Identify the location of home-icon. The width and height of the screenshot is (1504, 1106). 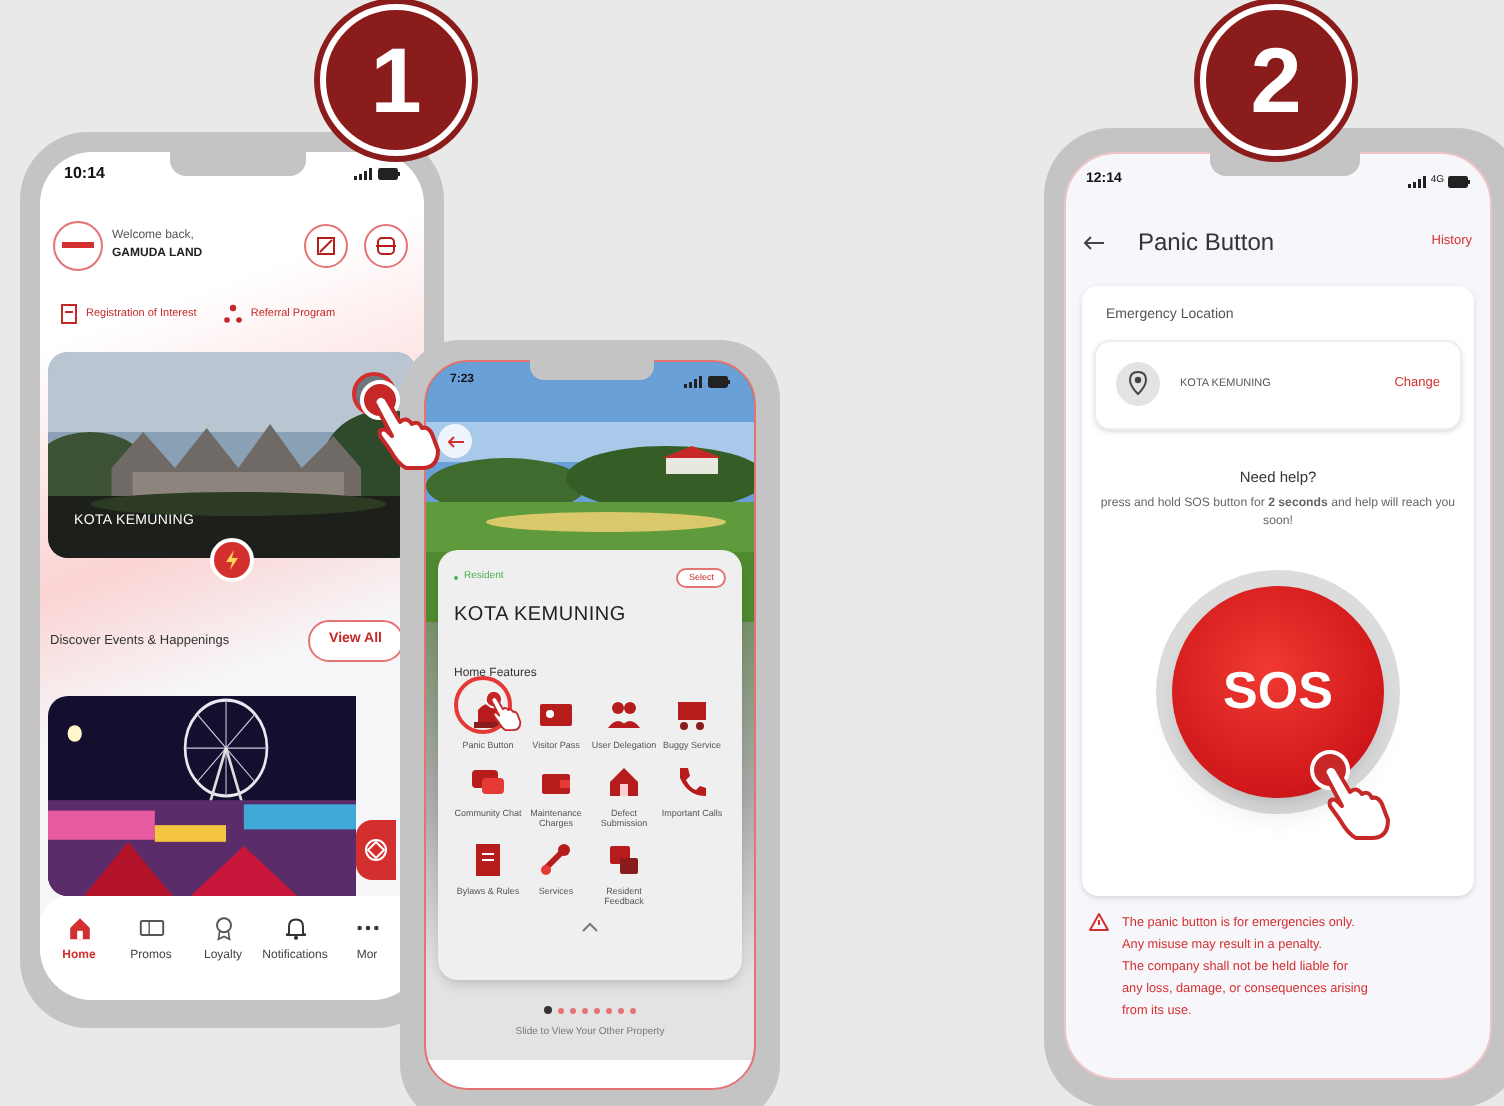
(79, 928).